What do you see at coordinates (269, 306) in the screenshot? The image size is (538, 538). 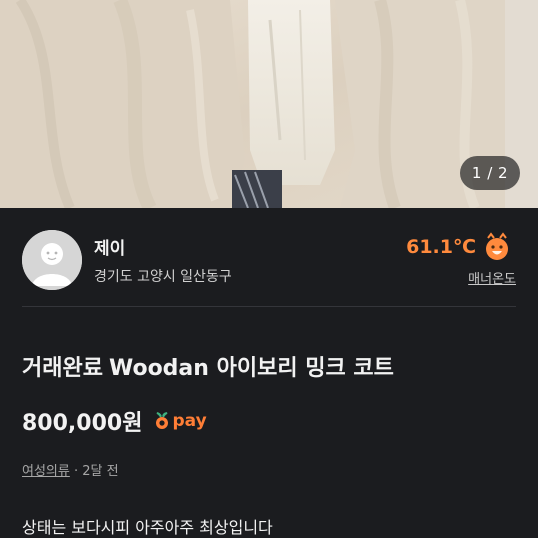 I see `divider` at bounding box center [269, 306].